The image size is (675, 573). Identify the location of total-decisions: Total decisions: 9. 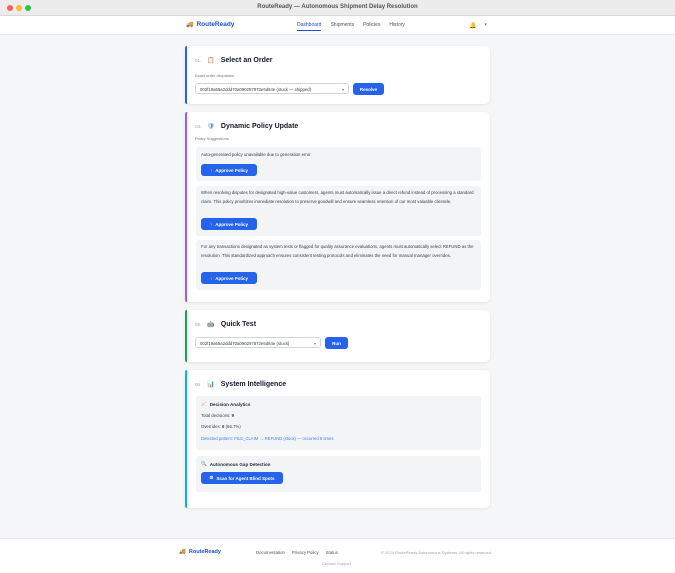
(217, 415).